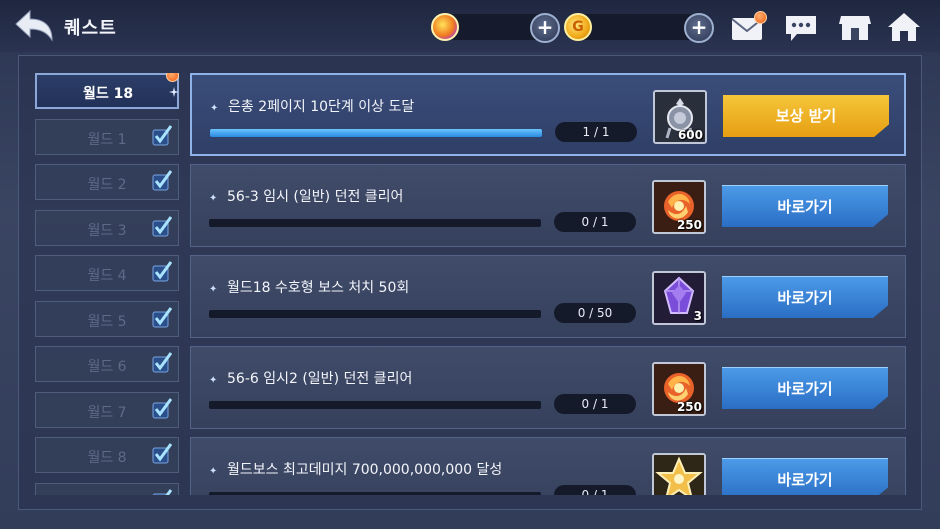  What do you see at coordinates (680, 117) in the screenshot?
I see `medal-icon: 600` at bounding box center [680, 117].